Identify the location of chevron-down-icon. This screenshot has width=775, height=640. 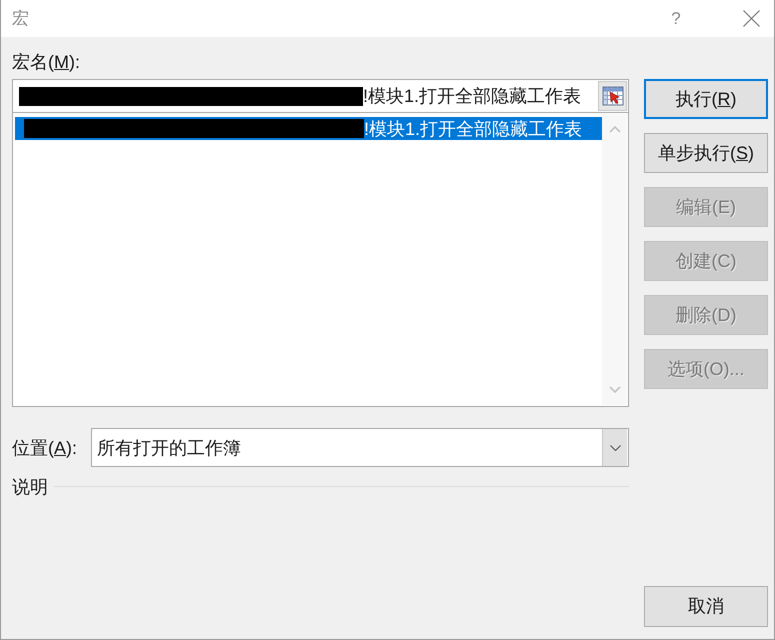
(615, 447).